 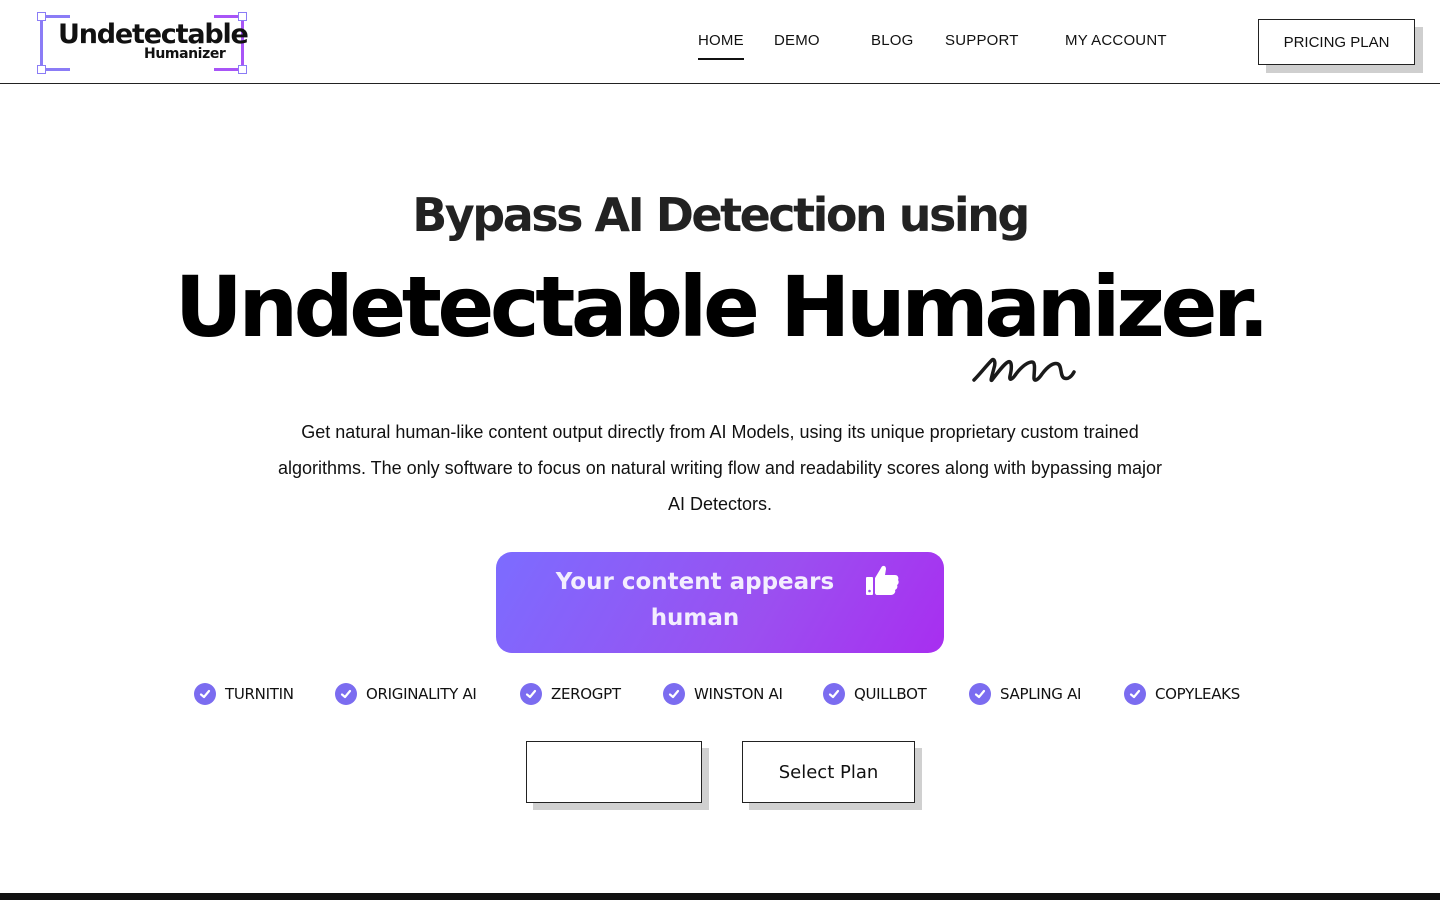 I want to click on detector-item: ORIGINALITY AI, so click(x=406, y=694).